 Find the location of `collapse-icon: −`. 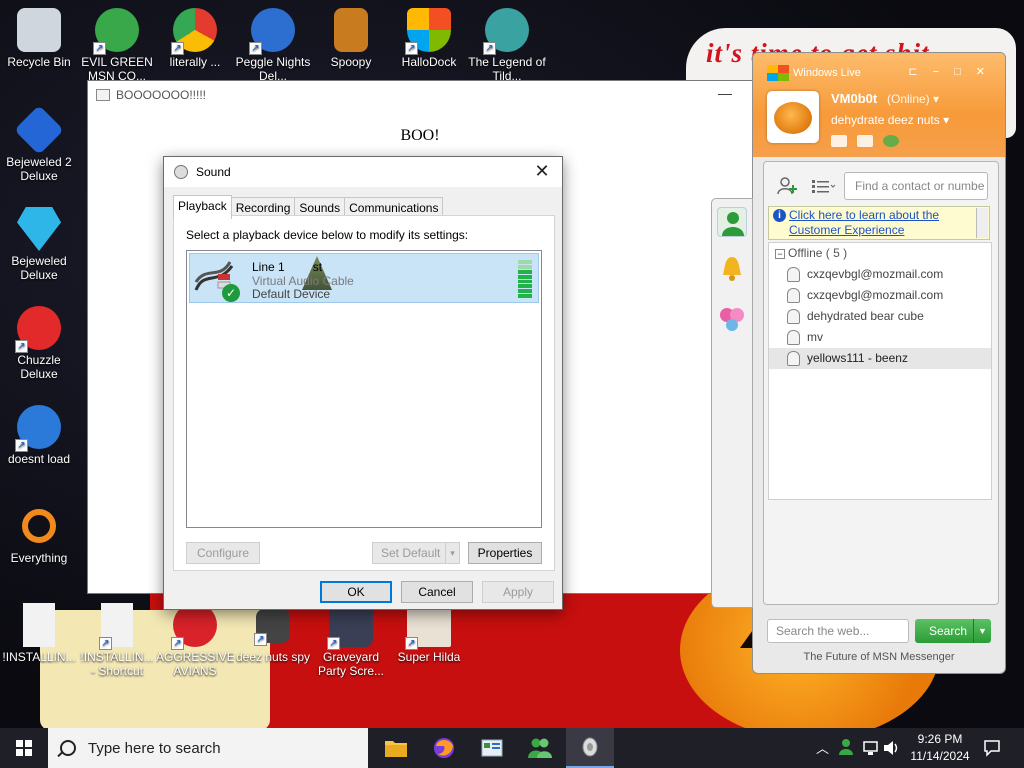

collapse-icon: − is located at coordinates (780, 254).